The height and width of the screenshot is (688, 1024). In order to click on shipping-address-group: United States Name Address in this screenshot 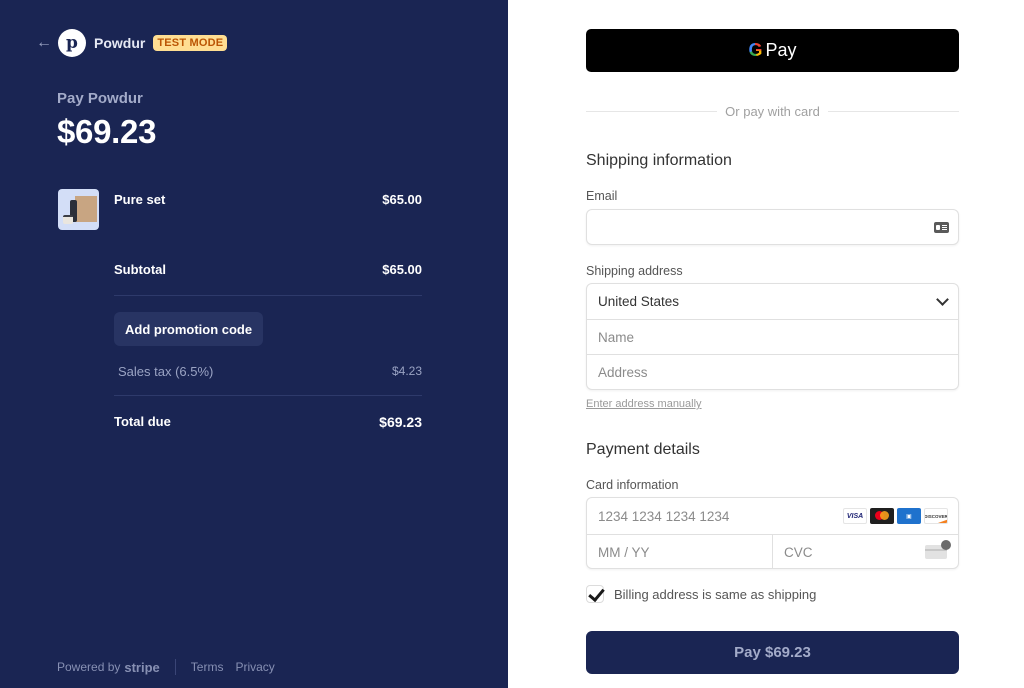, I will do `click(772, 336)`.